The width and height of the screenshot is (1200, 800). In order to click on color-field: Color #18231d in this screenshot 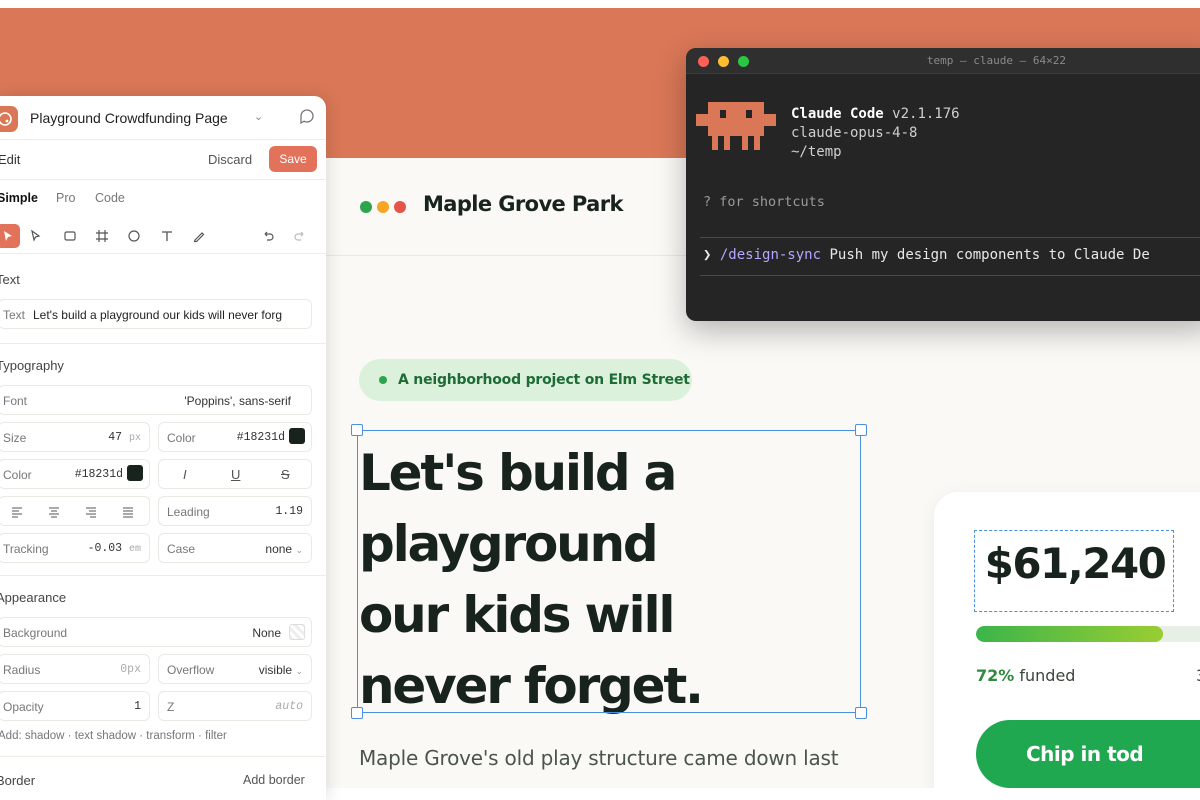, I will do `click(235, 437)`.